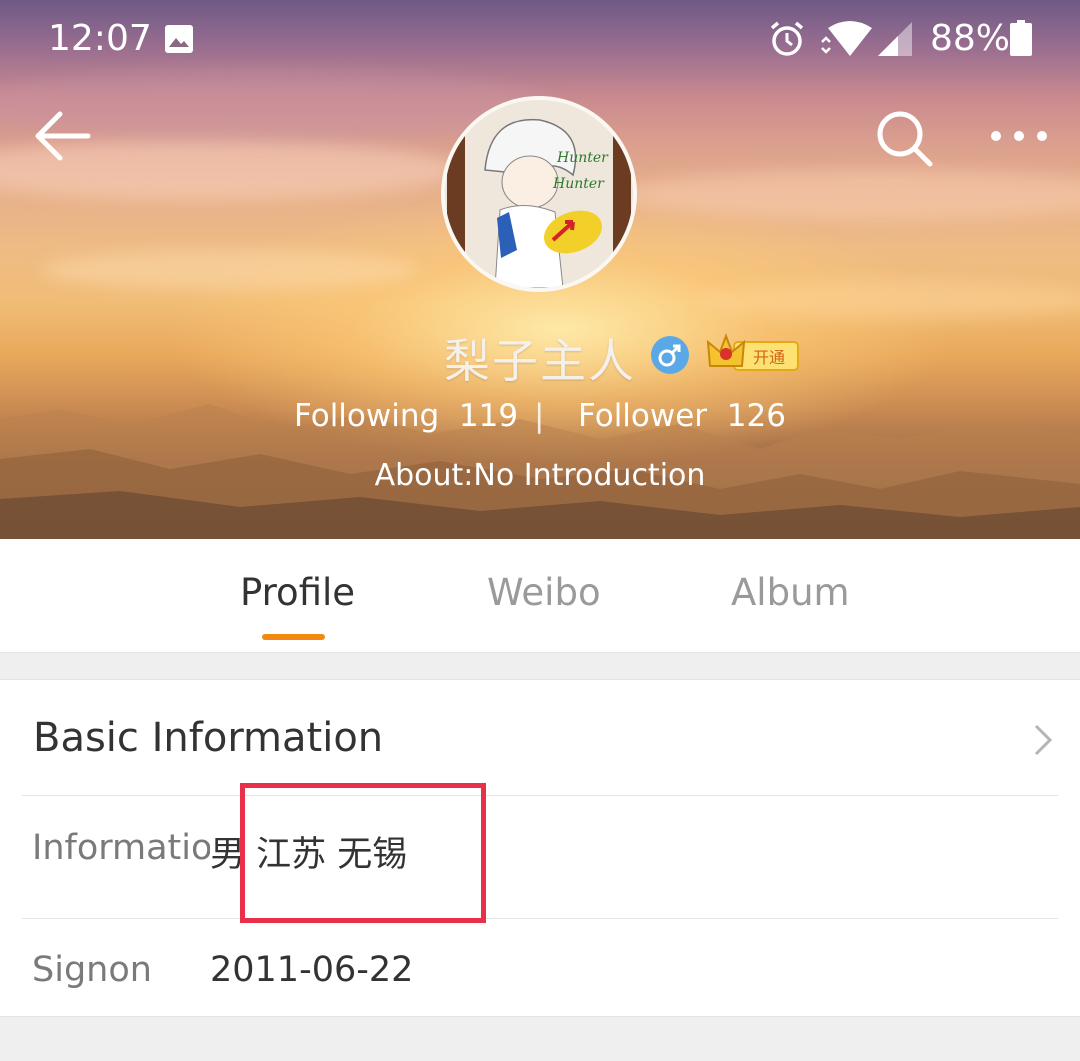 This screenshot has width=1080, height=1061. What do you see at coordinates (92, 970) in the screenshot?
I see `signon-label: Signon` at bounding box center [92, 970].